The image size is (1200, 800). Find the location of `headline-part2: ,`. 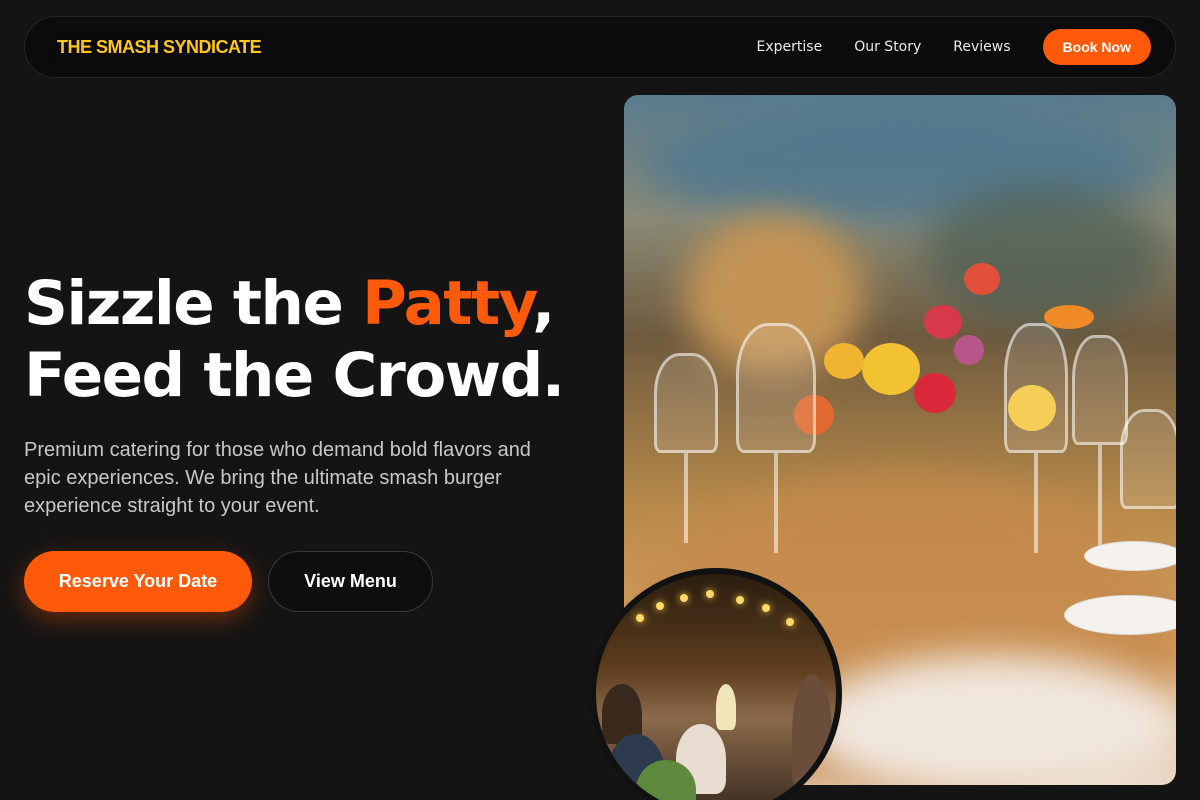

headline-part2: , is located at coordinates (543, 303).